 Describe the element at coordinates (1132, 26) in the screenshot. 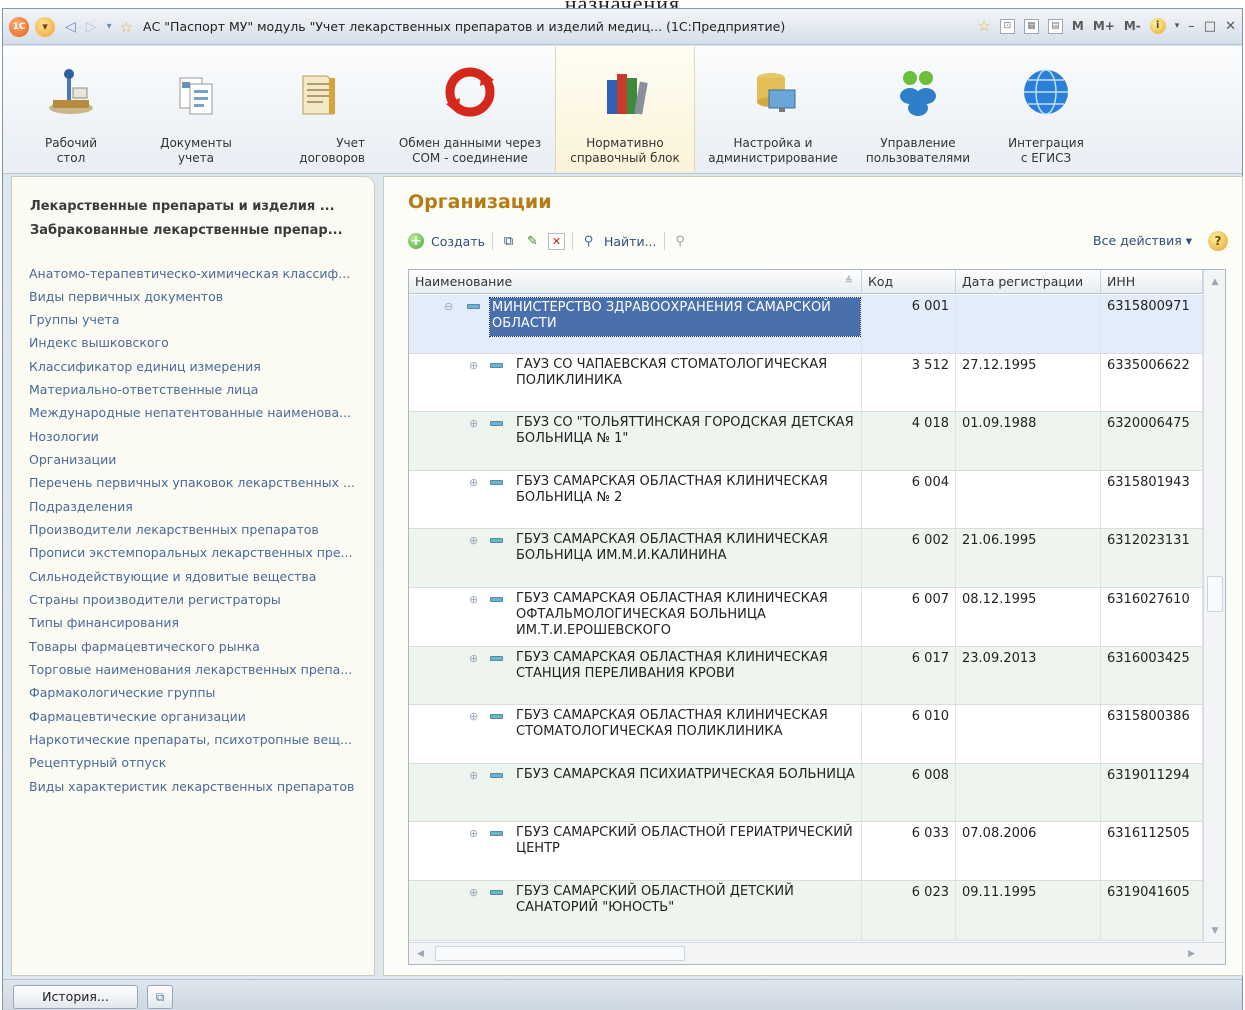

I see `memory-minus-button: M-` at that location.